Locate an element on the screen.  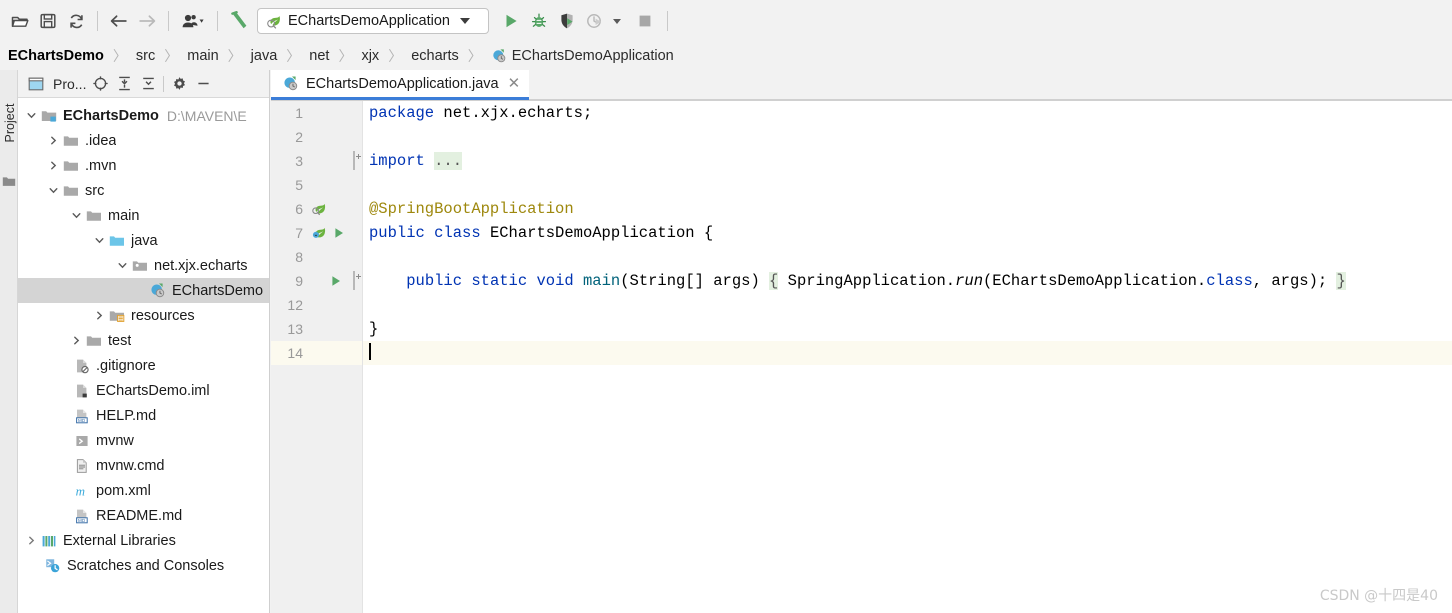
tree-node-help-md: MD HELP.md is located at coordinates (143, 415).